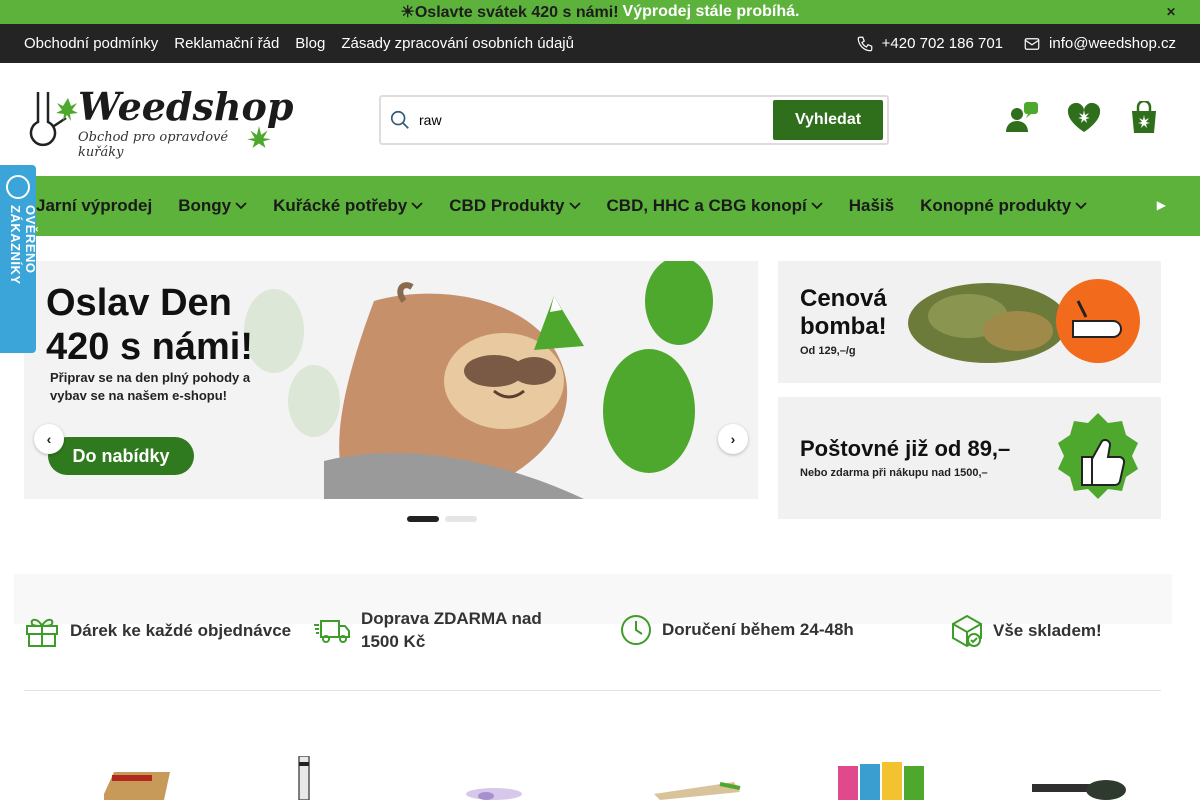  What do you see at coordinates (905, 448) in the screenshot?
I see `promo-title: Poštovné již od 89,–` at bounding box center [905, 448].